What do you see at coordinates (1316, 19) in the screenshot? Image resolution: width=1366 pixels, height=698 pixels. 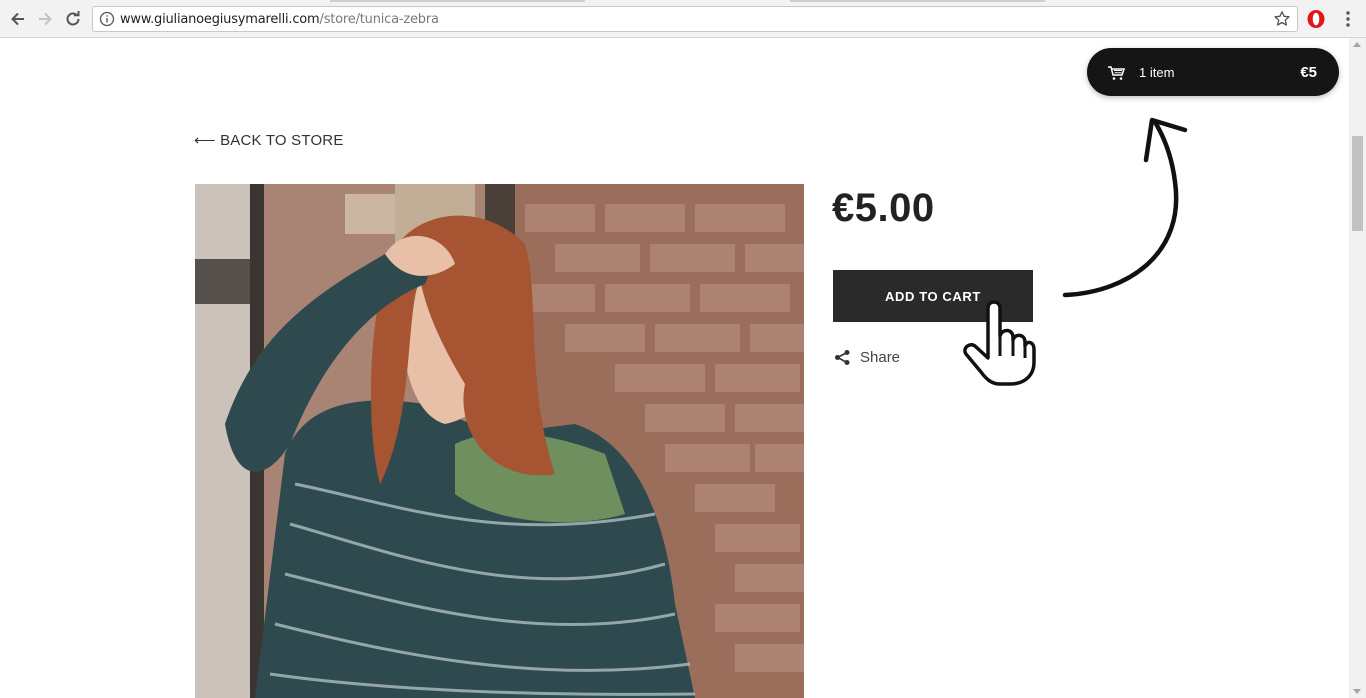 I see `opera-icon` at bounding box center [1316, 19].